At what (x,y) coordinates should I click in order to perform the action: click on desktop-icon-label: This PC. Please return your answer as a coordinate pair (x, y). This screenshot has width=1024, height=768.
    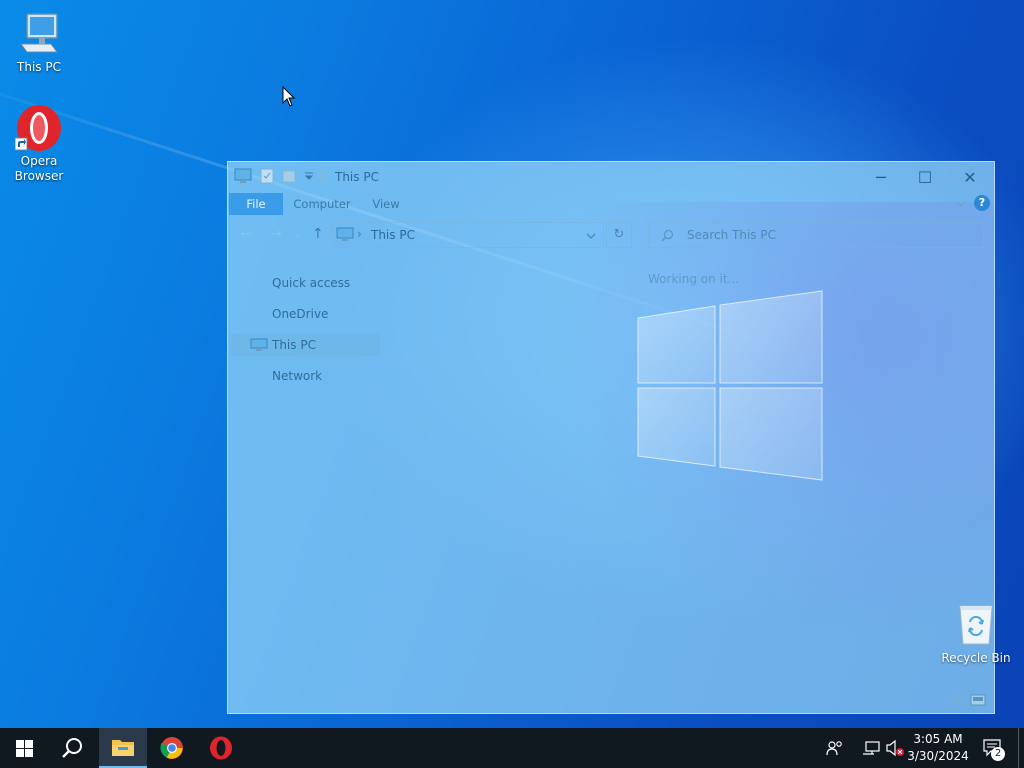
    Looking at the image, I should click on (39, 67).